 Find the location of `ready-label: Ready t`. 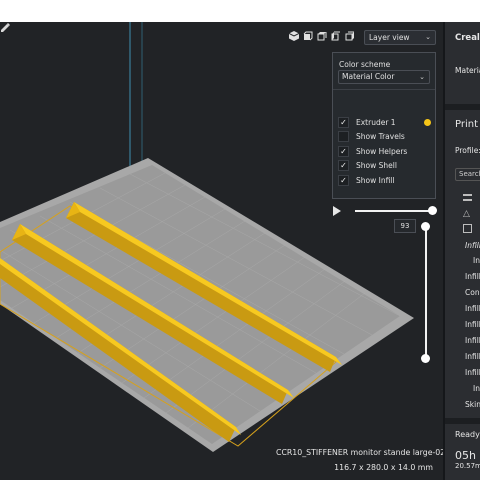

ready-label: Ready t is located at coordinates (467, 434).